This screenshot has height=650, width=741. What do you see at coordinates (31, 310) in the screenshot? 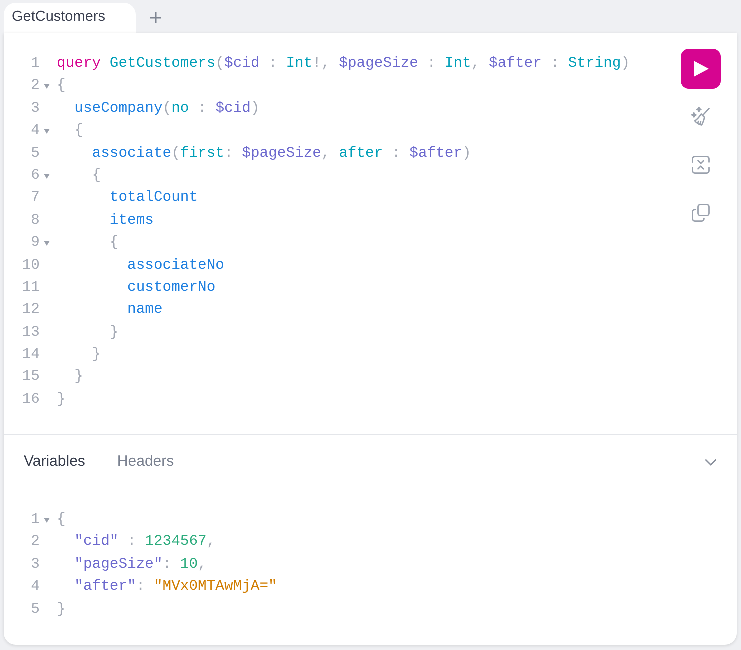
I see `line-number: 12` at bounding box center [31, 310].